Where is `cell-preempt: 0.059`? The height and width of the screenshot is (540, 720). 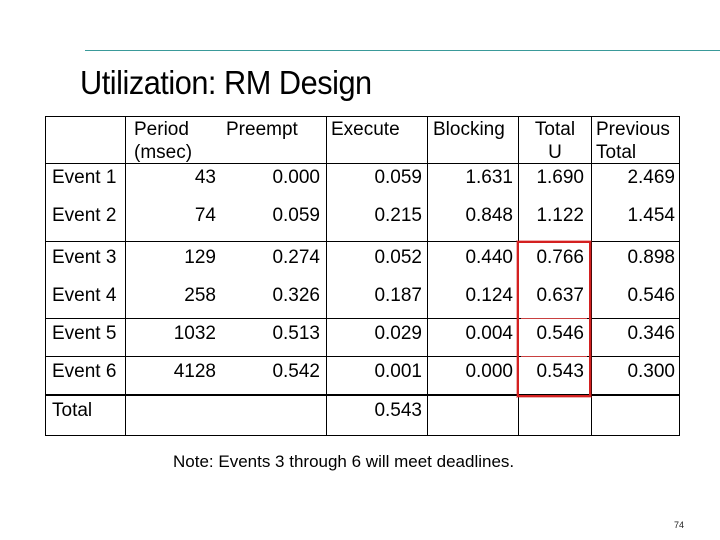 cell-preempt: 0.059 is located at coordinates (296, 215).